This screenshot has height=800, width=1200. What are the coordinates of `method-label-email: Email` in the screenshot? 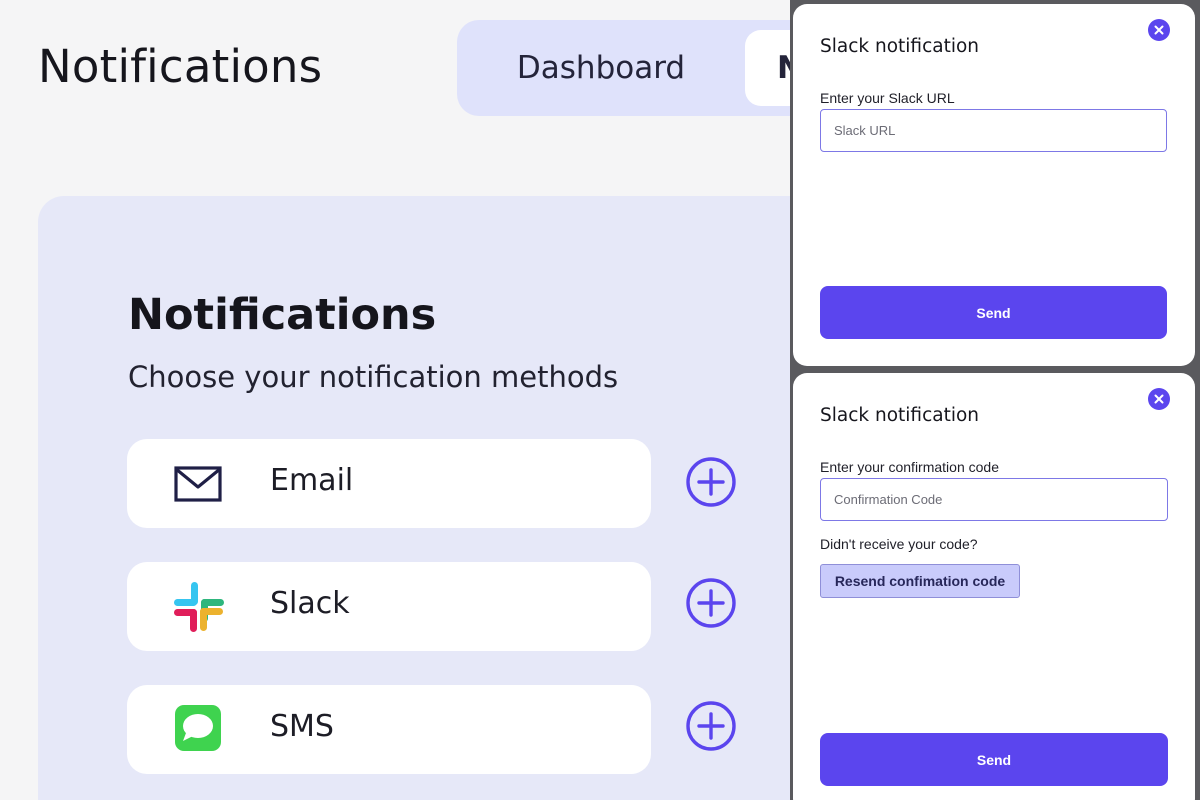 It's located at (312, 480).